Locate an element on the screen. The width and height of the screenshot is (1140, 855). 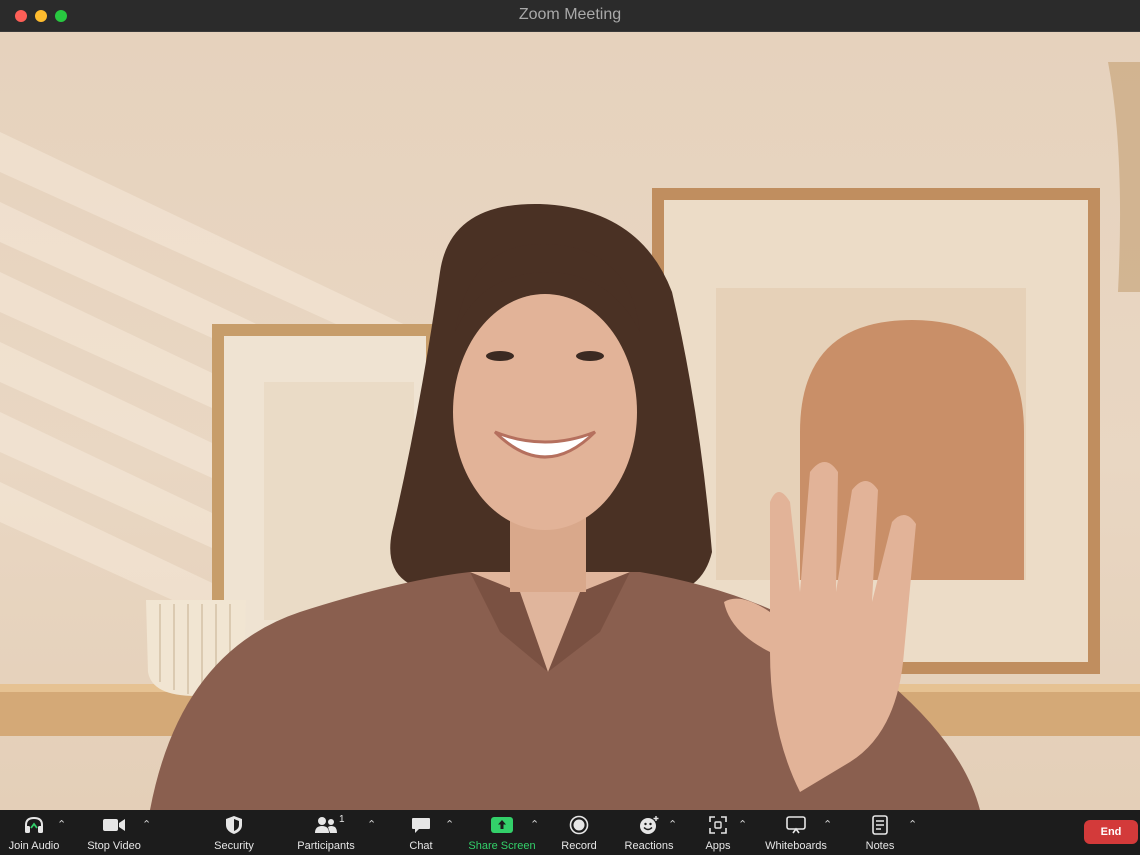
end-meeting-button: End is located at coordinates (1111, 832).